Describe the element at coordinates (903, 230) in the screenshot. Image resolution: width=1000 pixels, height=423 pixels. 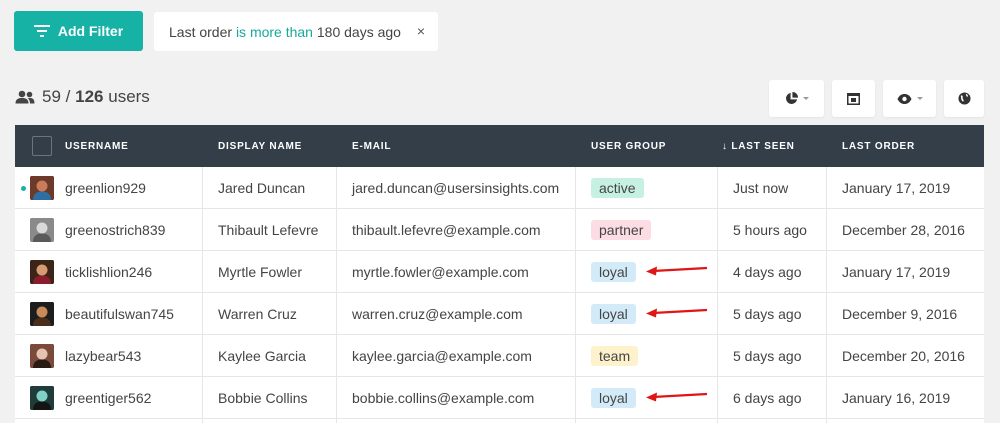
I see `last-order-cell: December 28, 2016` at that location.